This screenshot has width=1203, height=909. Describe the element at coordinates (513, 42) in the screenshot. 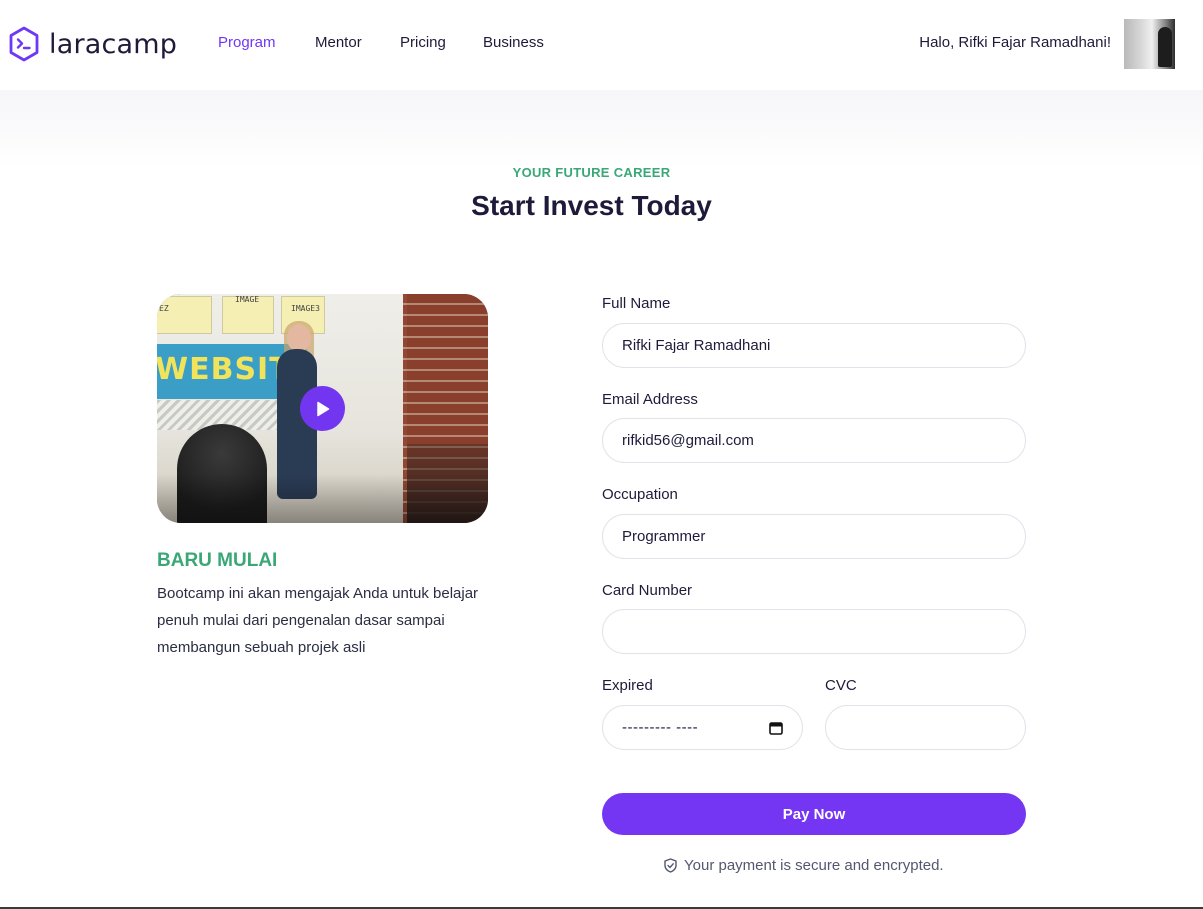

I see `nav-business: Business` at that location.